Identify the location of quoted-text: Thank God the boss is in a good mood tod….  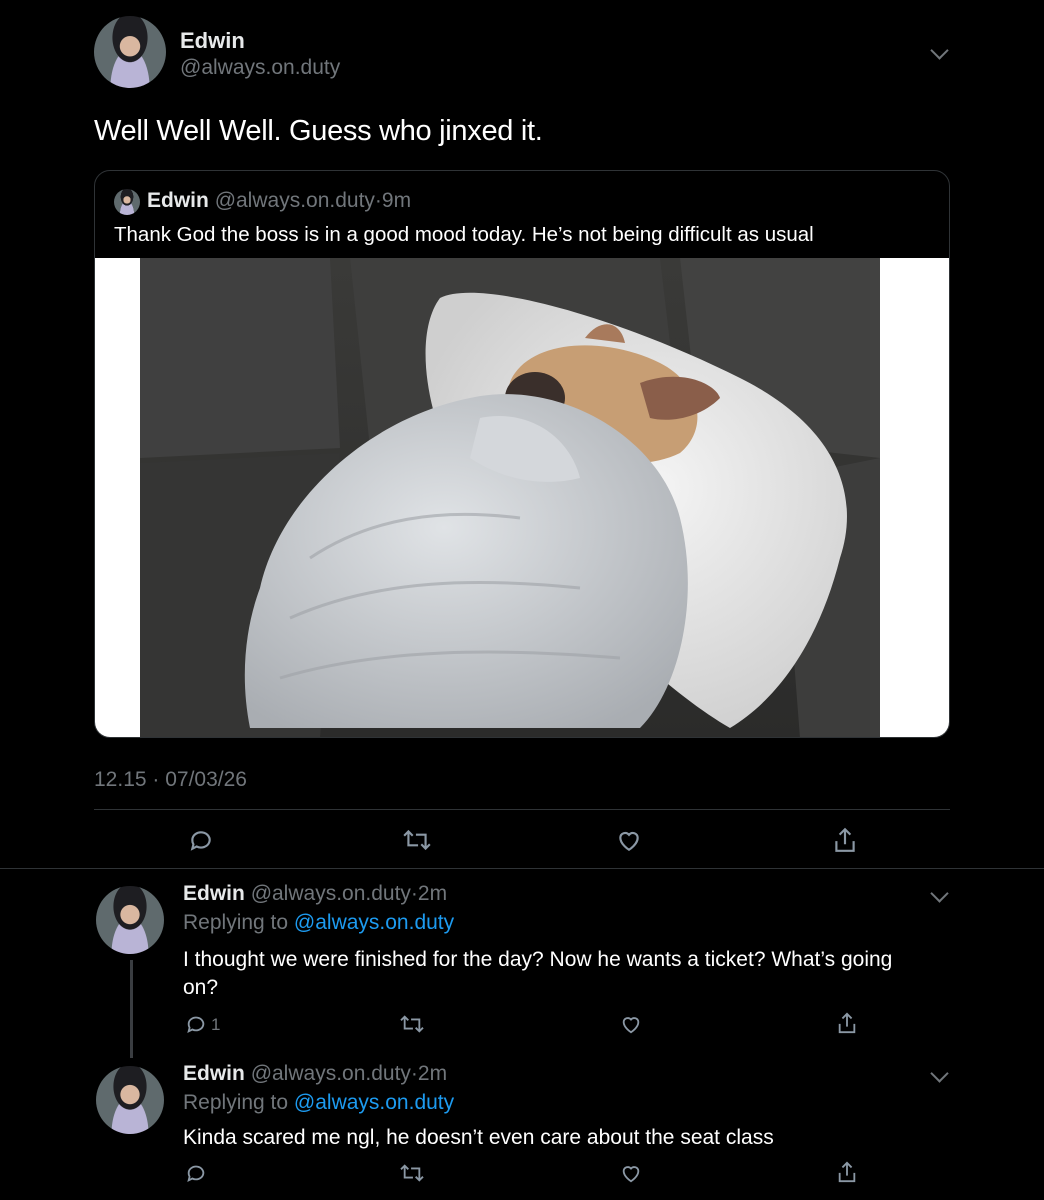
(464, 234).